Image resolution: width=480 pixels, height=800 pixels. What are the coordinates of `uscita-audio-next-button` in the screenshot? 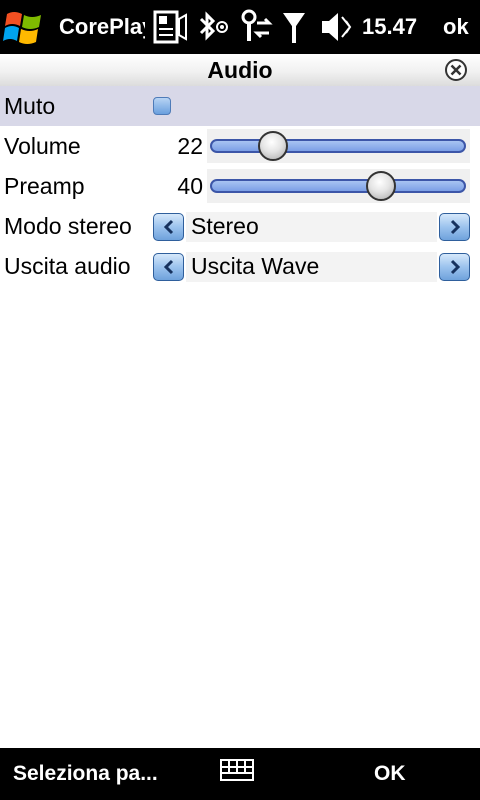 It's located at (454, 267).